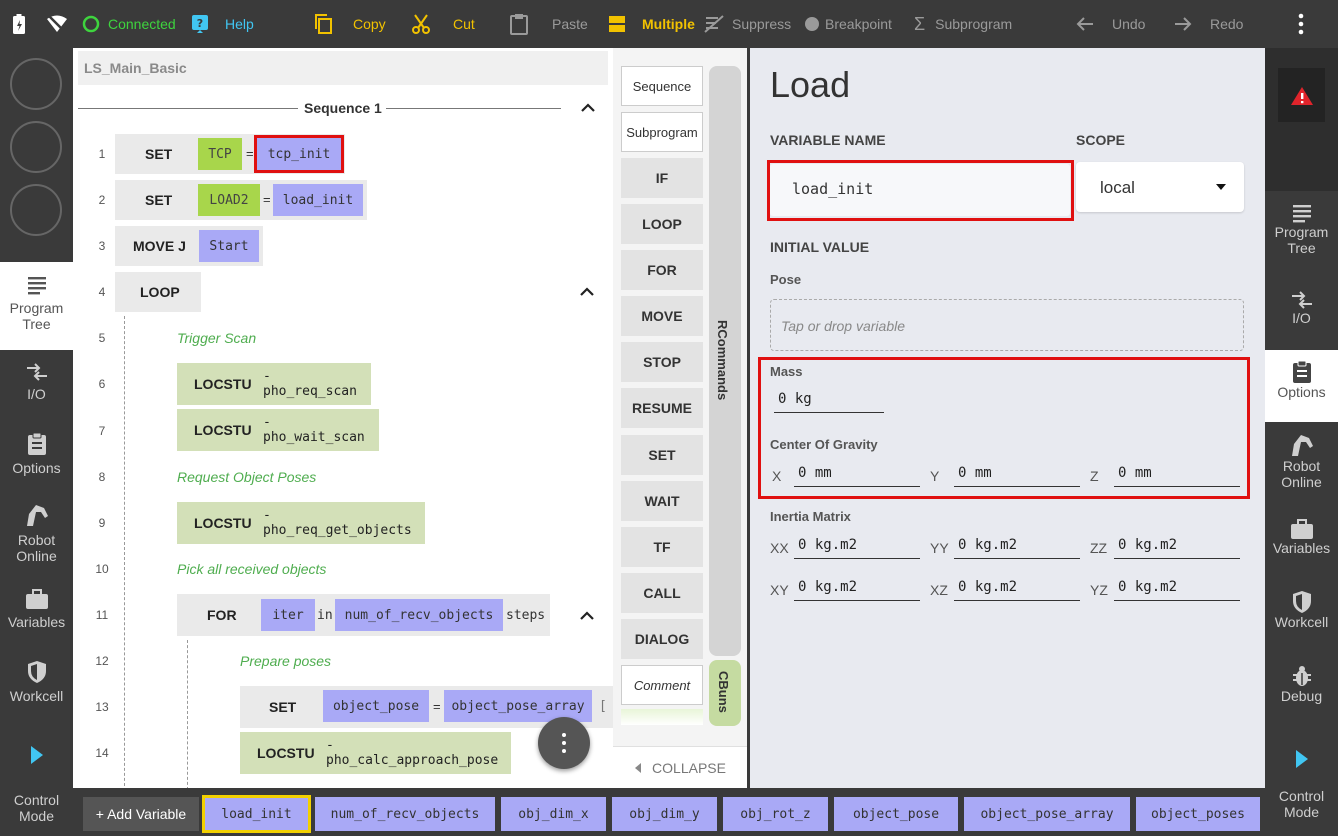 Image resolution: width=1338 pixels, height=836 pixels. What do you see at coordinates (443, 24) in the screenshot?
I see `cut-button: Cut` at bounding box center [443, 24].